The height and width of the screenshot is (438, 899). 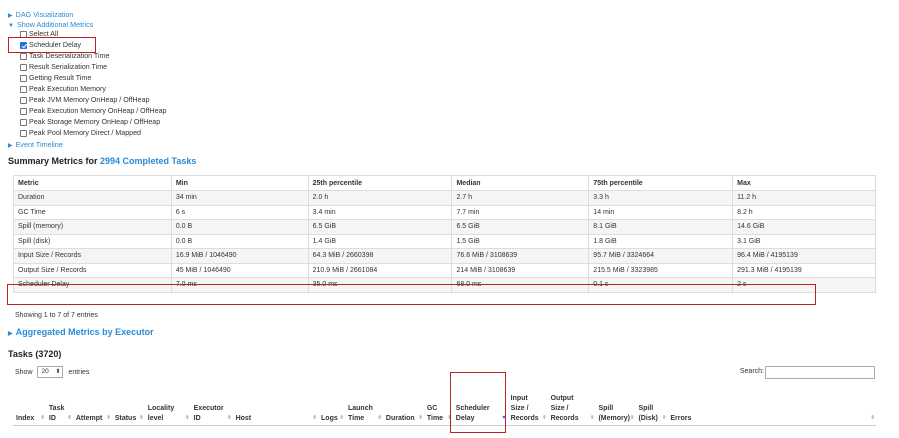 I want to click on metric-option: Peak Execution Memory, so click(x=63, y=89).